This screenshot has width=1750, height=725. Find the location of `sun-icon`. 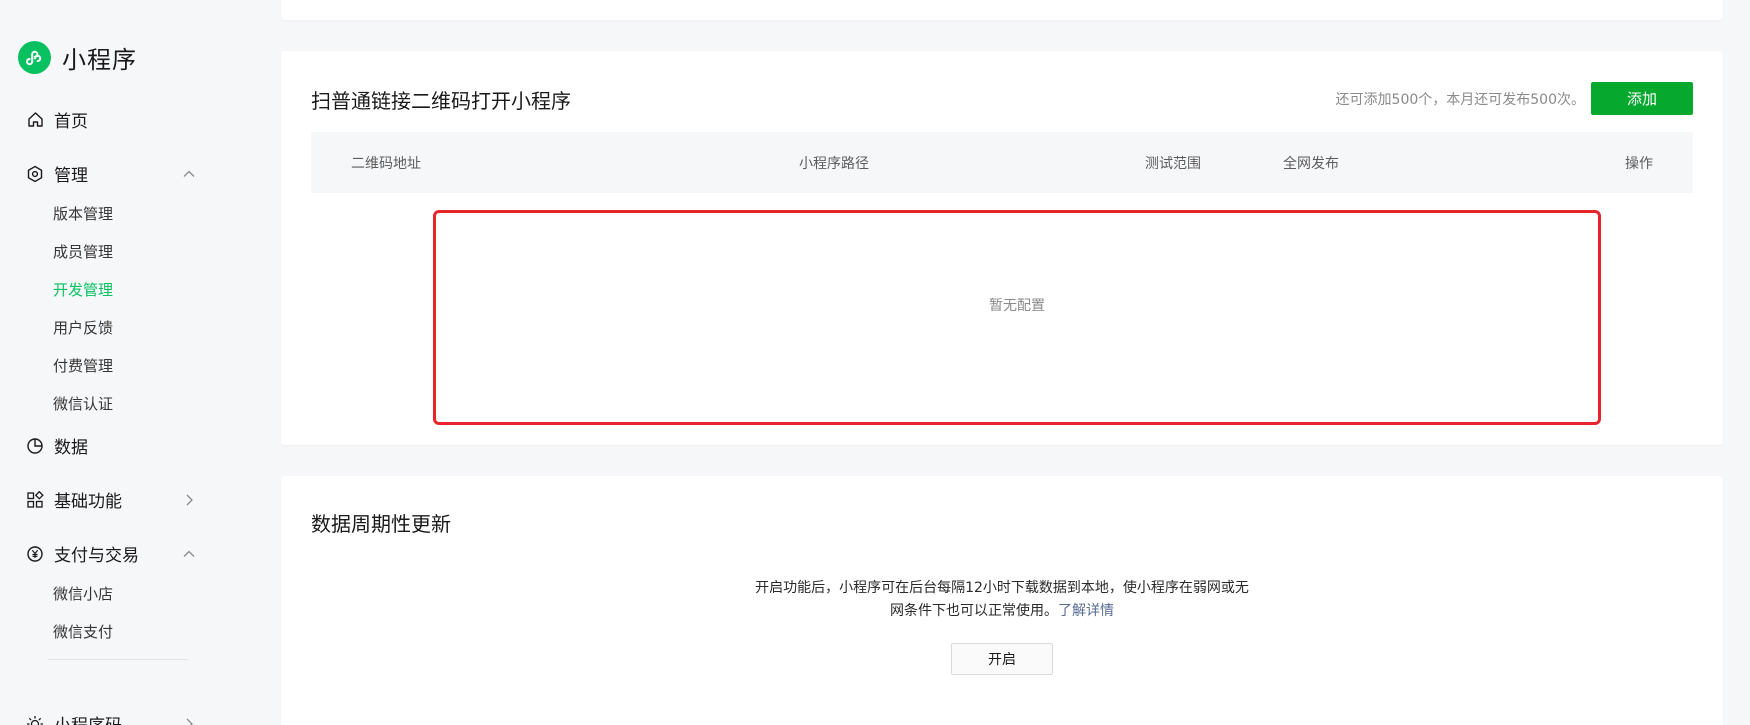

sun-icon is located at coordinates (35, 720).